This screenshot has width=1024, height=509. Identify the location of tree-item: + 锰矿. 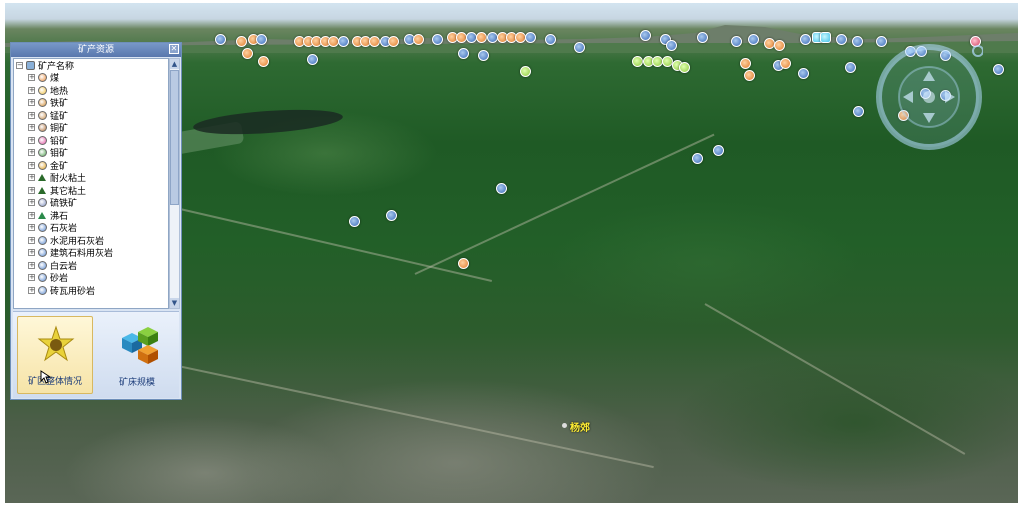
(91, 115).